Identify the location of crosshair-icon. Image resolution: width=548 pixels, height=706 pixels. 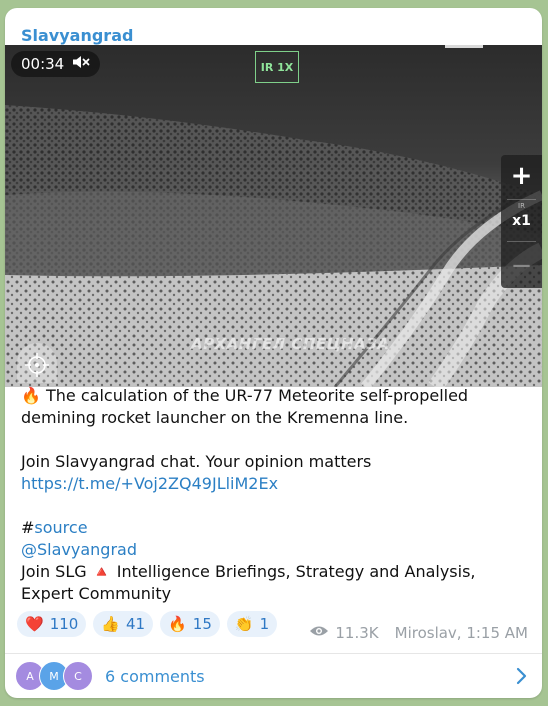
(37, 365).